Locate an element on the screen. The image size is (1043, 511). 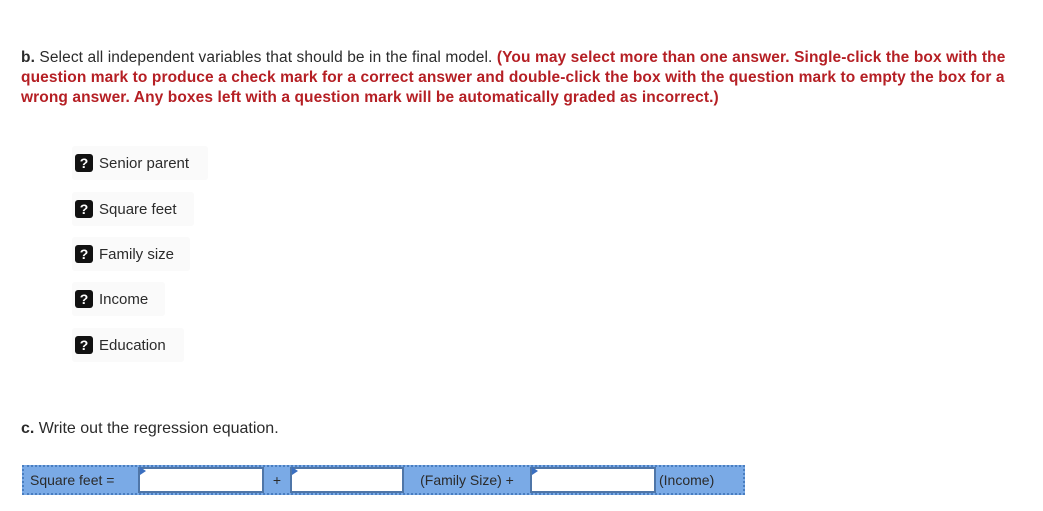
question-c: c. Write out the regression equation. is located at coordinates (150, 429).